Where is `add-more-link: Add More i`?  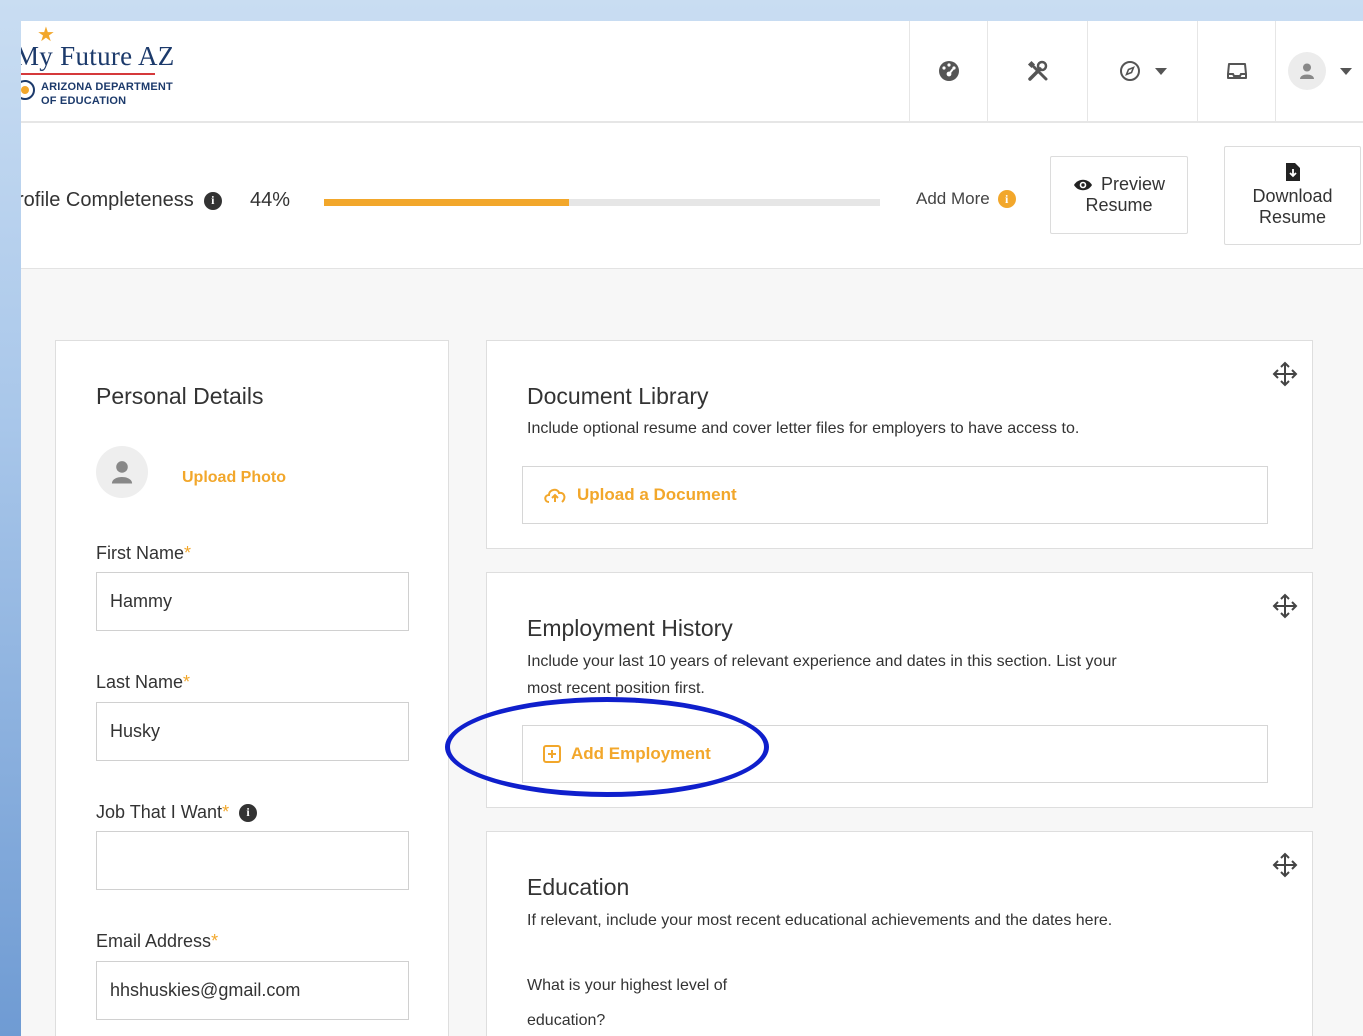
add-more-link: Add More i is located at coordinates (966, 199).